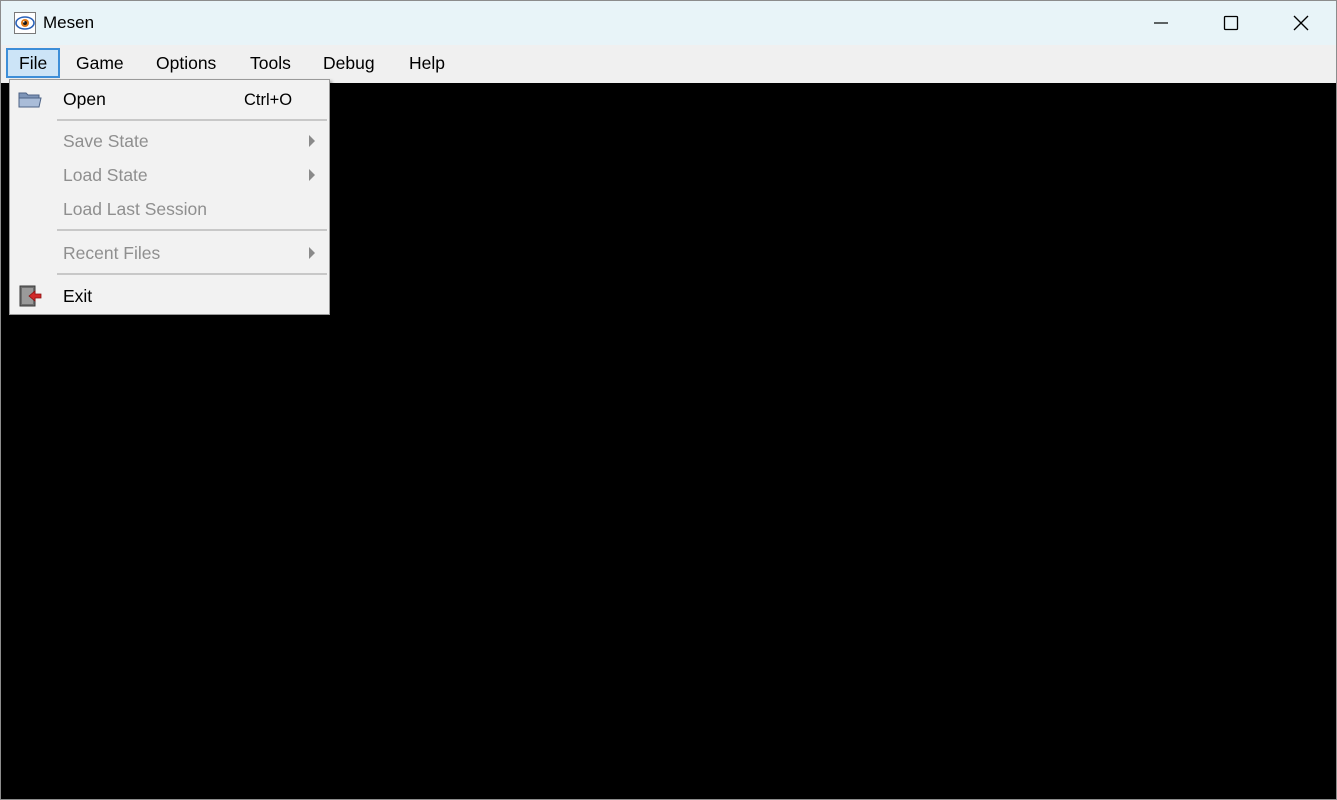  Describe the element at coordinates (668, 23) in the screenshot. I see `title-bar: Mesen` at that location.